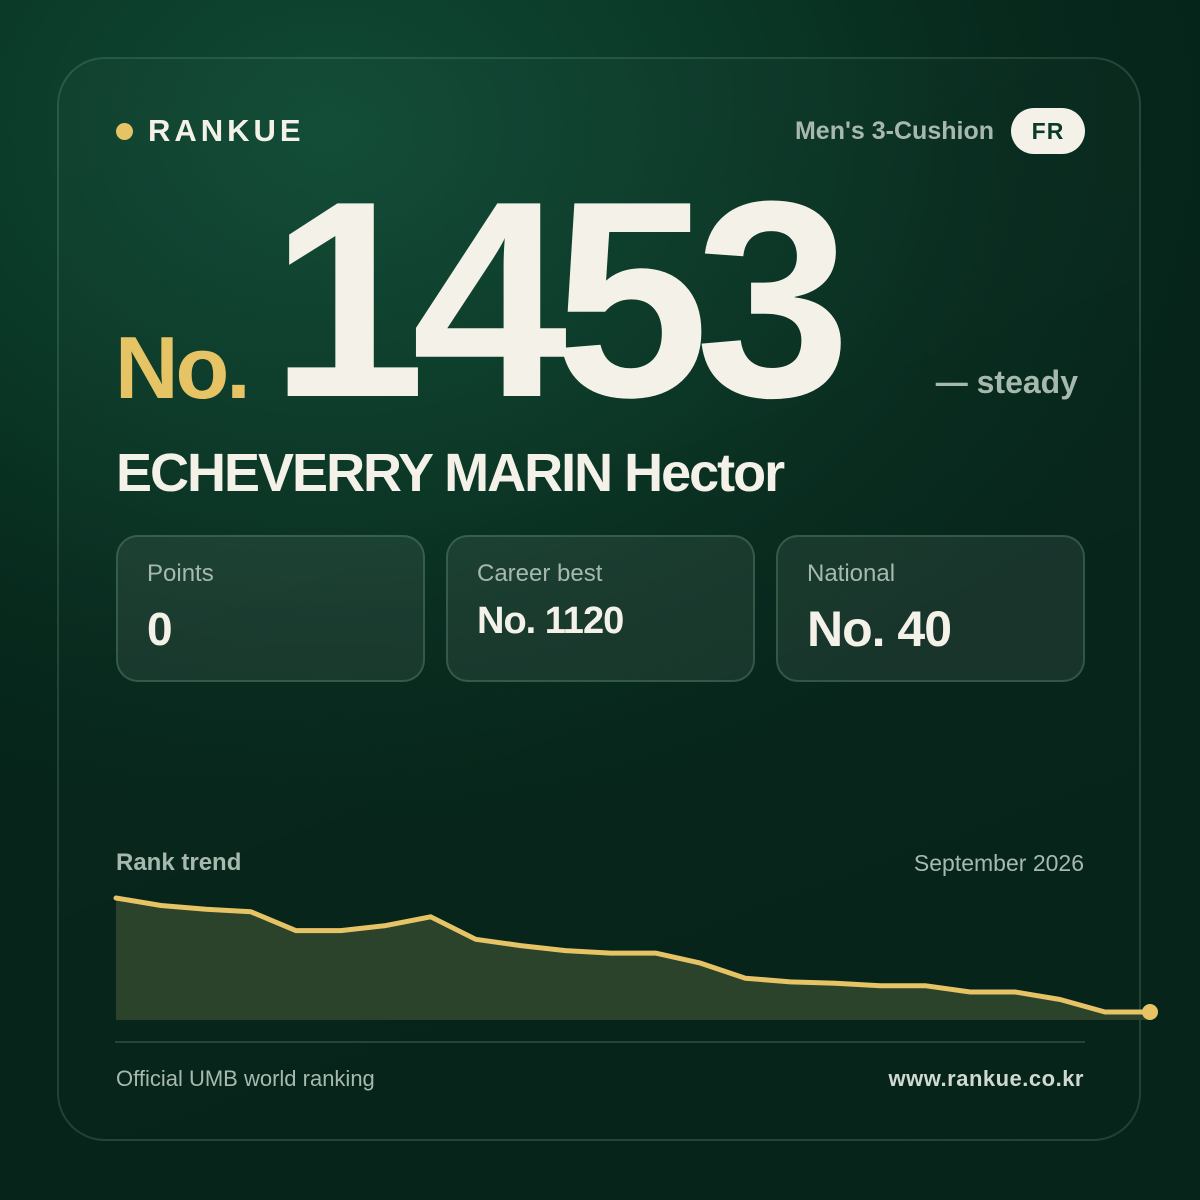  Describe the element at coordinates (600, 1042) in the screenshot. I see `footer-divider` at that location.